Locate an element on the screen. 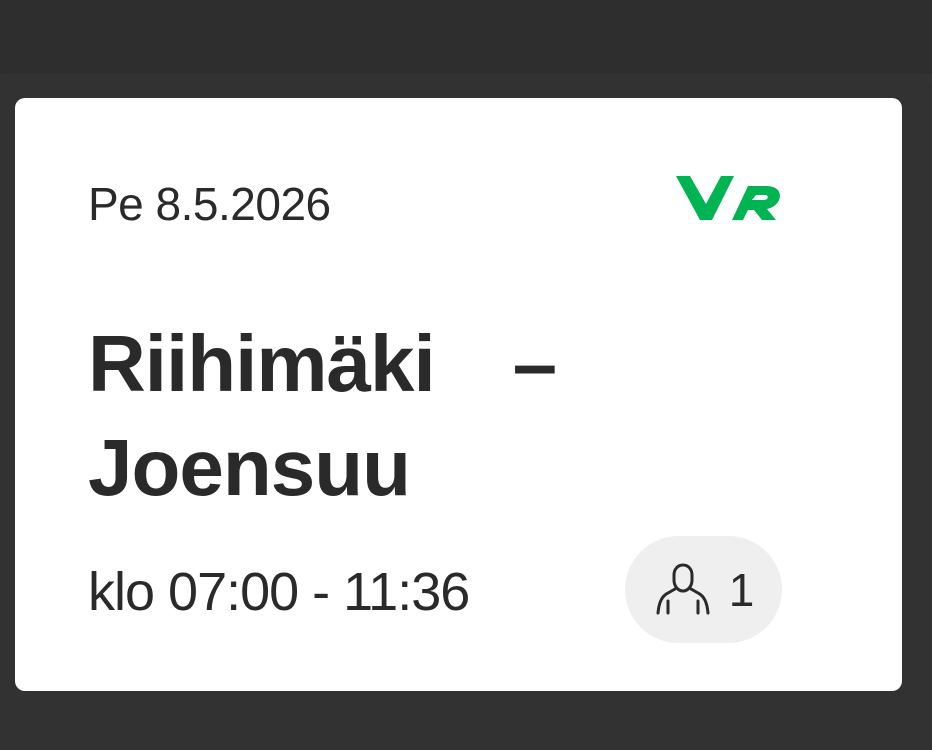 This screenshot has height=750, width=932. route-dash: – is located at coordinates (534, 363).